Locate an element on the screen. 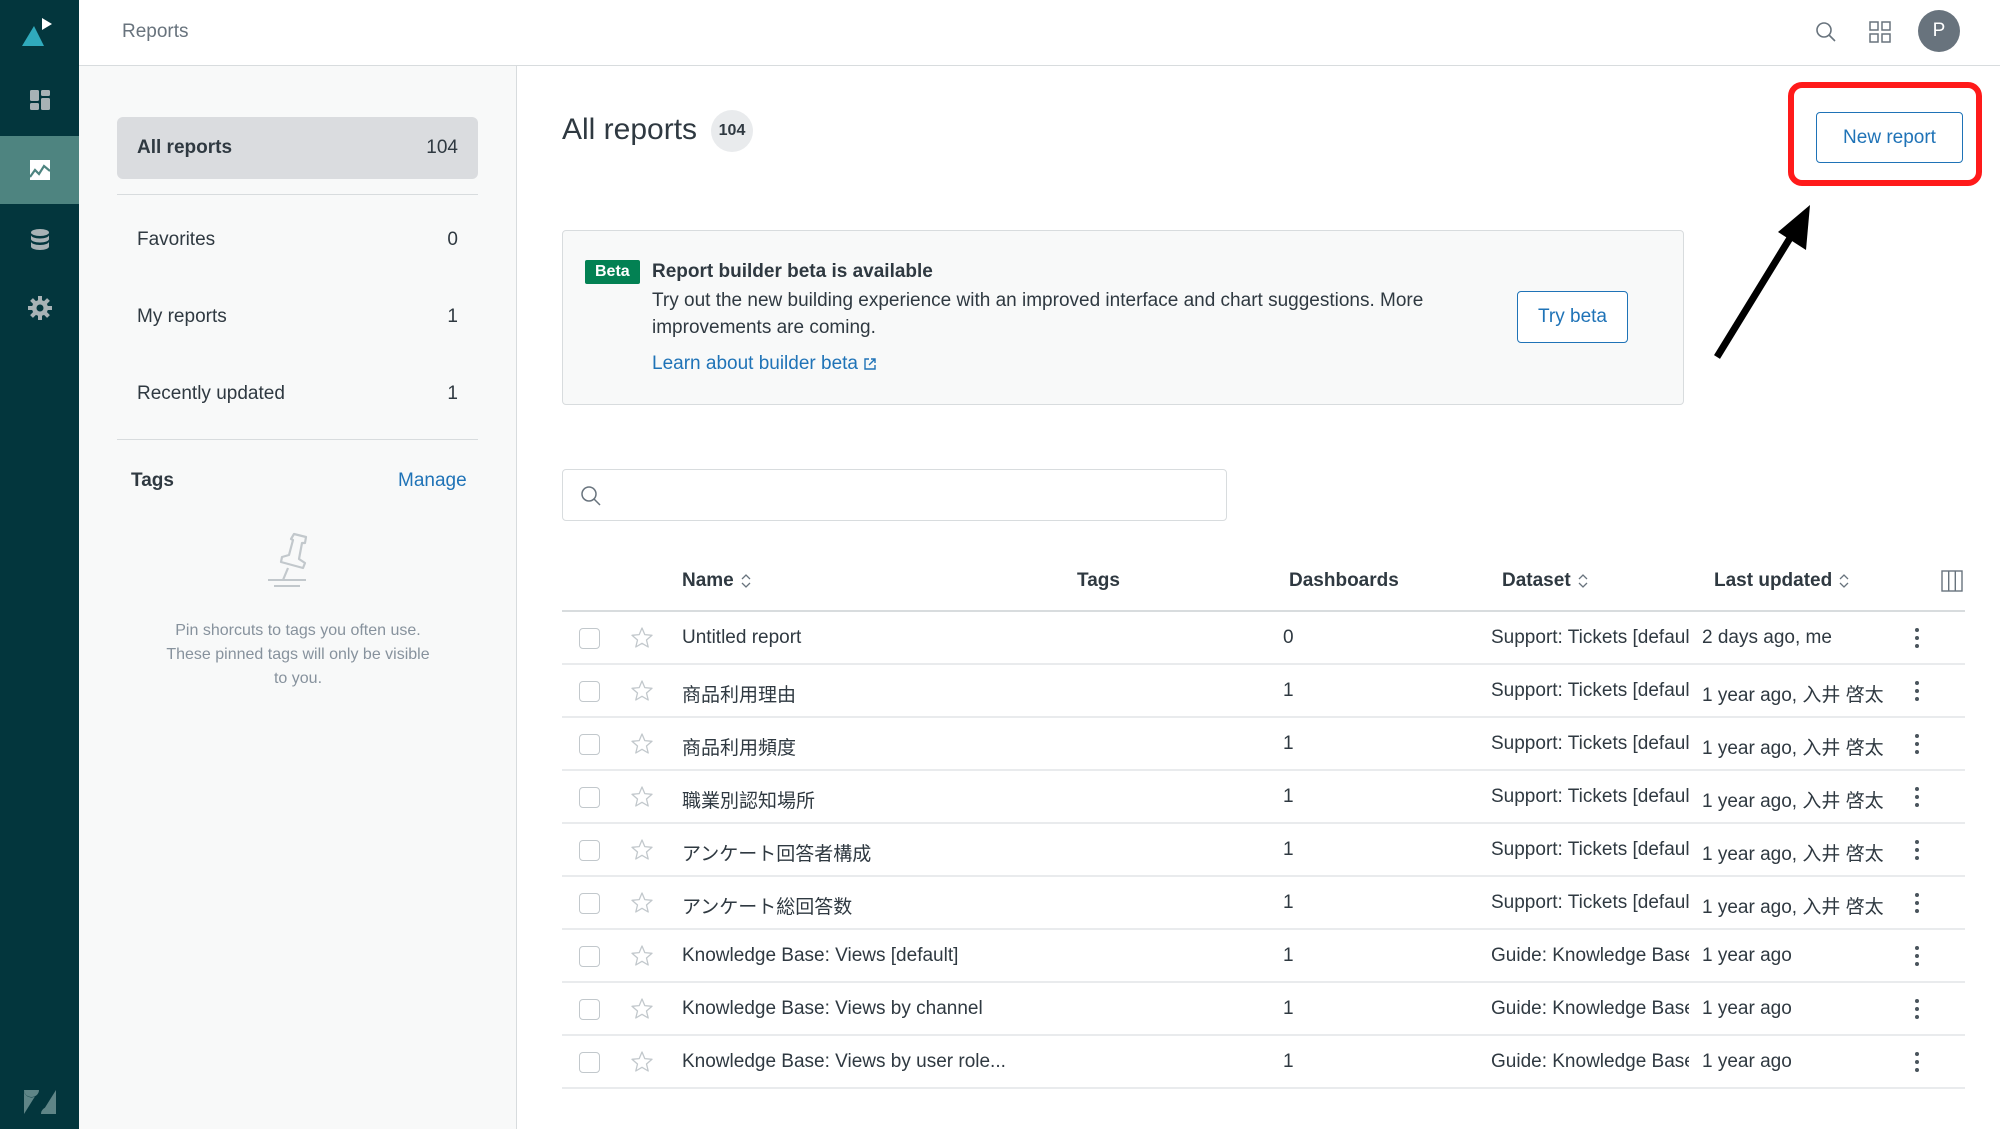  beta-title: Report builder beta is available is located at coordinates (792, 271).